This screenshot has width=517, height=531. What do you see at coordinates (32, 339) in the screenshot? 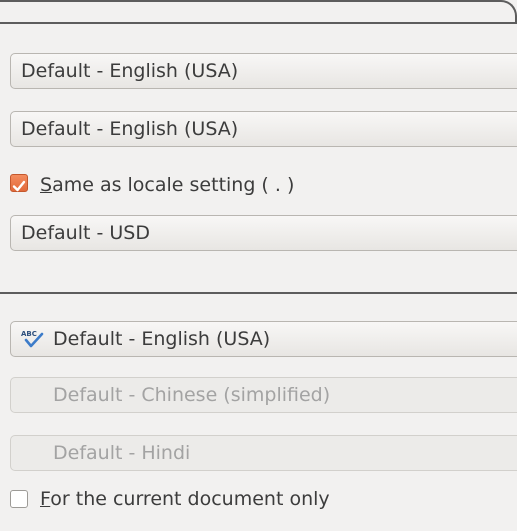
I see `spellcheck-abc-icon: ABC` at bounding box center [32, 339].